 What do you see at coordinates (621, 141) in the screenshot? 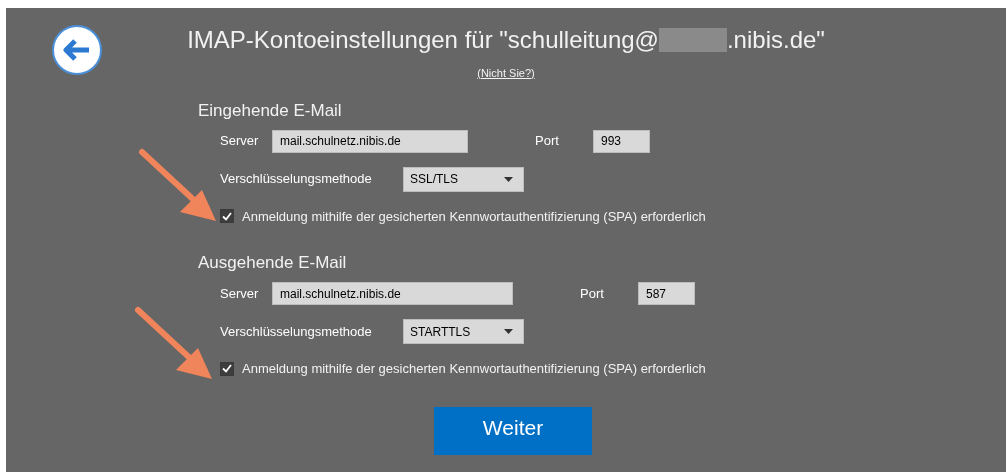
I see `port-field: 993` at bounding box center [621, 141].